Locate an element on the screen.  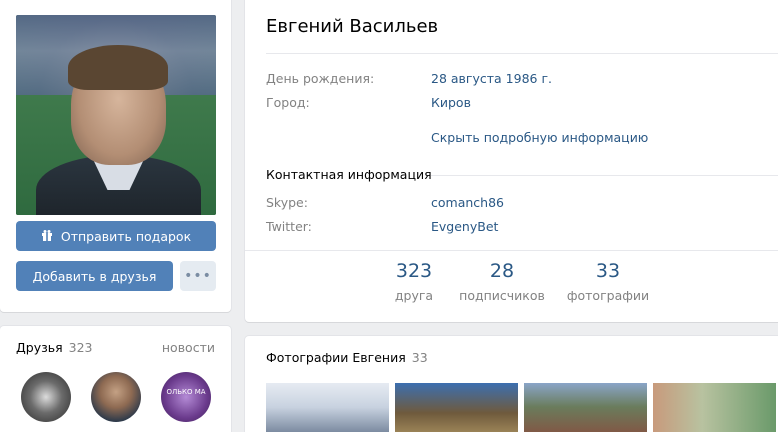
friend-avatar: ОЛЬКО МА is located at coordinates (186, 397).